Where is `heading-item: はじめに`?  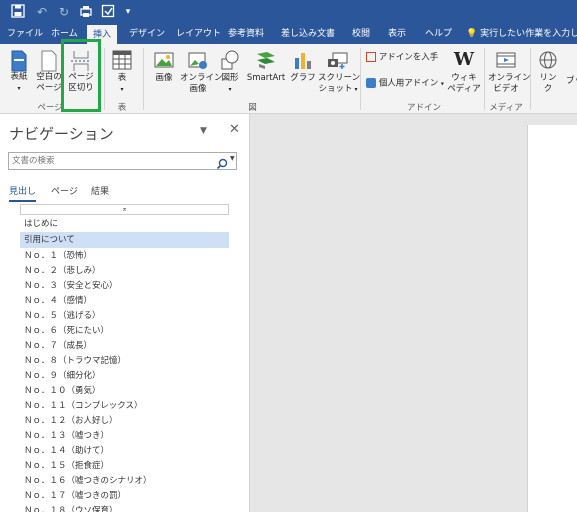
heading-item: はじめに is located at coordinates (124, 224).